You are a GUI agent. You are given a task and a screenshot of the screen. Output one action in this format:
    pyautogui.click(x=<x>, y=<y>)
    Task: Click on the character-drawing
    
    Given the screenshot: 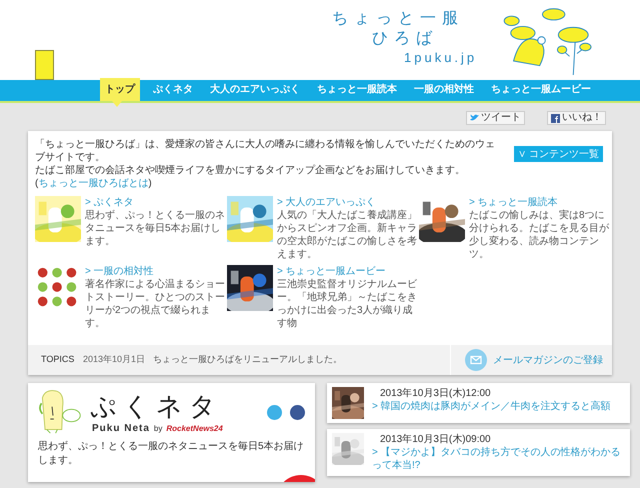 What is the action you would take?
    pyautogui.click(x=60, y=412)
    